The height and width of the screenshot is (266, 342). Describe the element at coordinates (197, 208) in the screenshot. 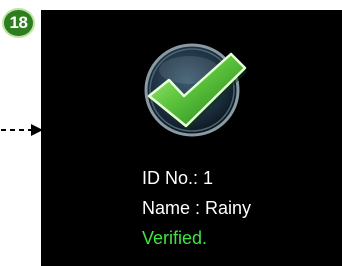

I see `user-name-text: Name : Rainy` at that location.